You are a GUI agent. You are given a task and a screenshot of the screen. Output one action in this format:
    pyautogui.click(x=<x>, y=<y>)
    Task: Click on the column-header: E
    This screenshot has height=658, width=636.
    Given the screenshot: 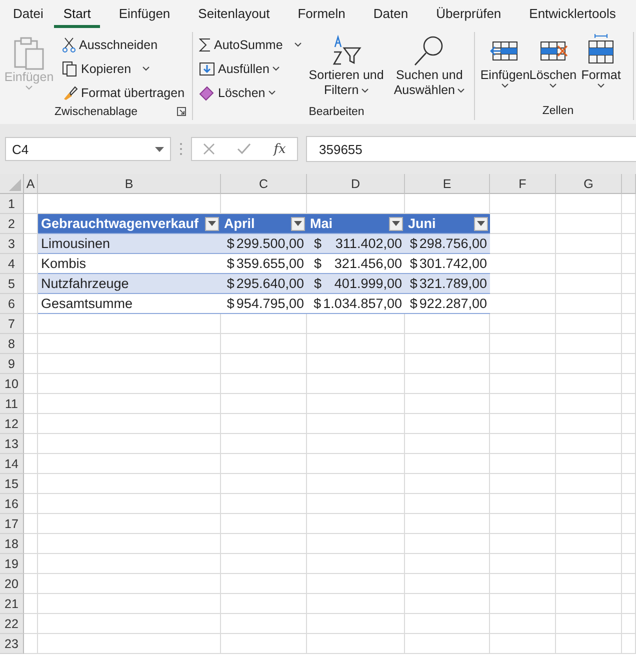 What is the action you would take?
    pyautogui.click(x=447, y=184)
    